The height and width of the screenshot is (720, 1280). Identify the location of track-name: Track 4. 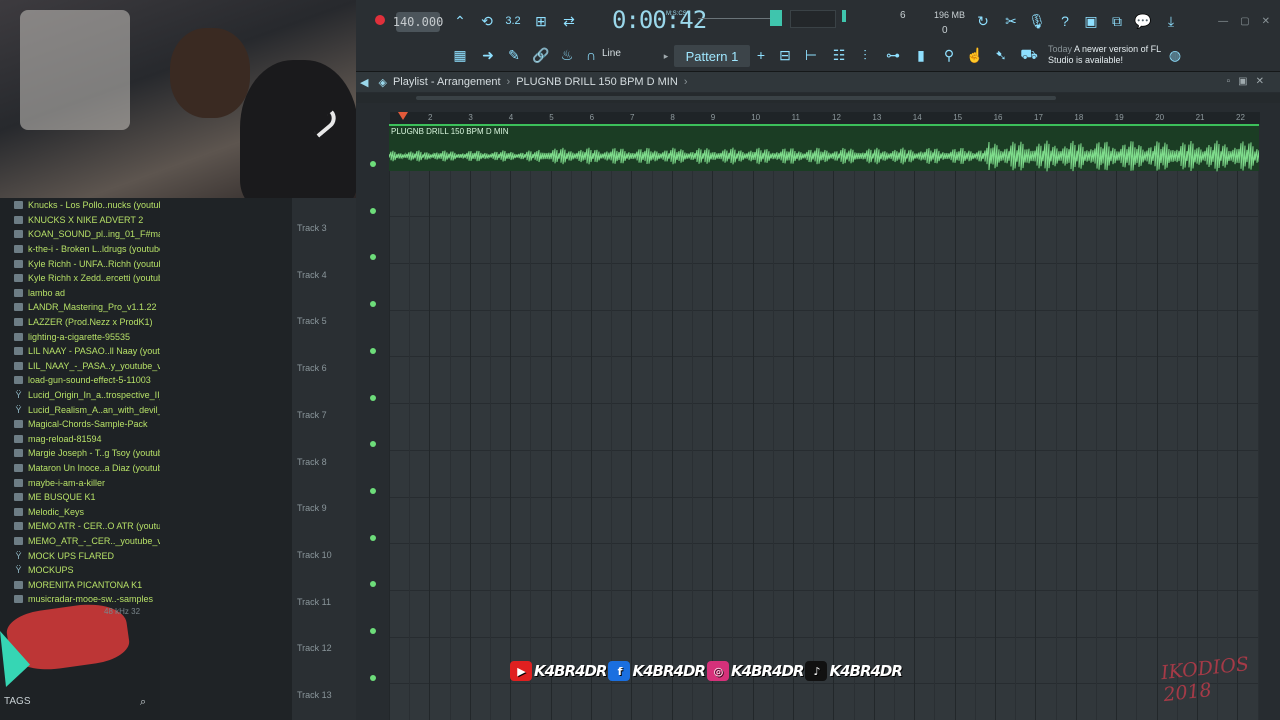
(312, 275).